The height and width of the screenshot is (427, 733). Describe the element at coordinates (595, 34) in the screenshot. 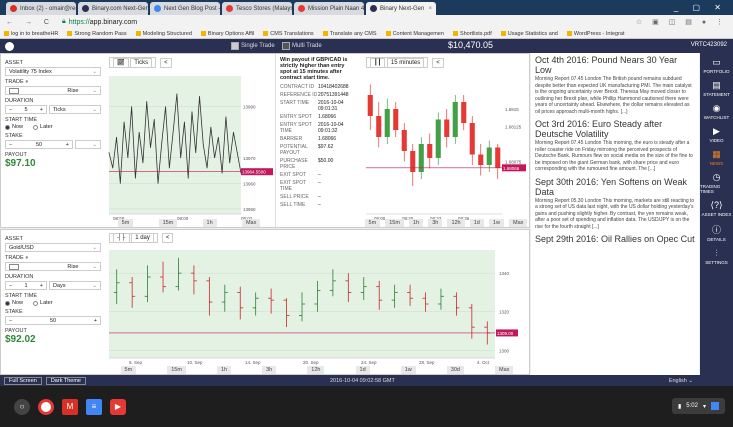

I see `bookmark-item: WordPress - Integrat` at that location.